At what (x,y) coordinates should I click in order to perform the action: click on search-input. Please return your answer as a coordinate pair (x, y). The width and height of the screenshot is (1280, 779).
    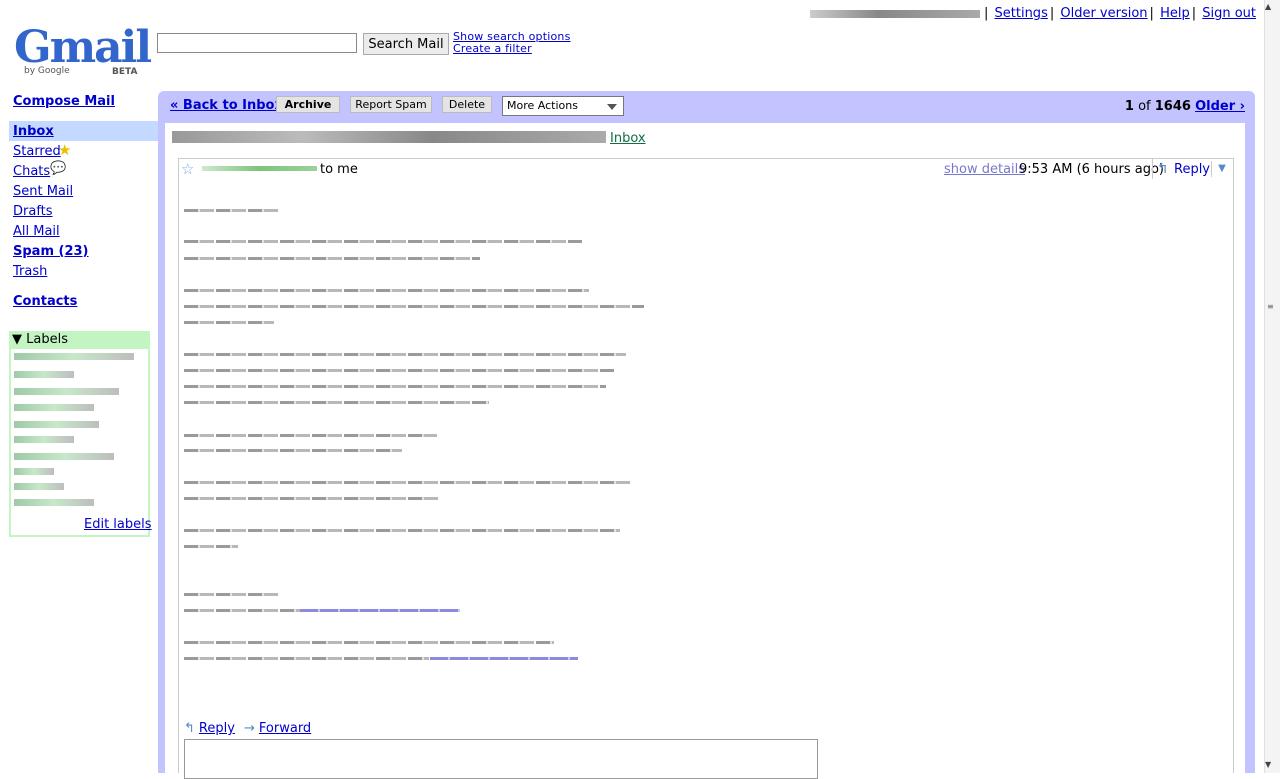
    Looking at the image, I should click on (257, 43).